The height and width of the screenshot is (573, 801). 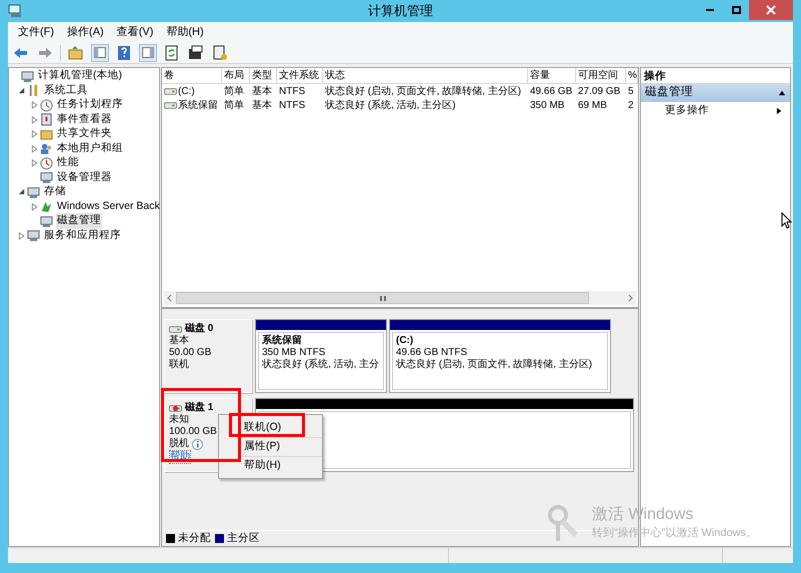 What do you see at coordinates (300, 75) in the screenshot?
I see `column-header: 文件系统` at bounding box center [300, 75].